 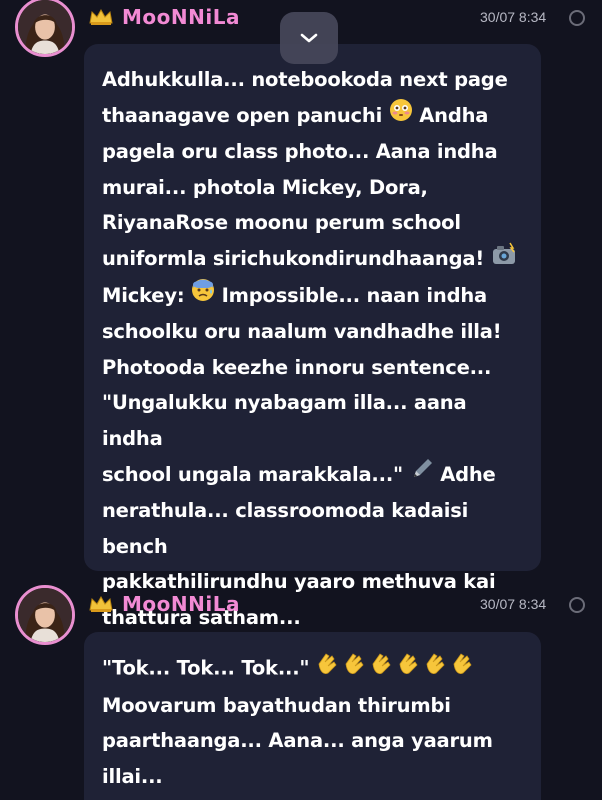 I want to click on line-text: Adhe, so click(x=468, y=474).